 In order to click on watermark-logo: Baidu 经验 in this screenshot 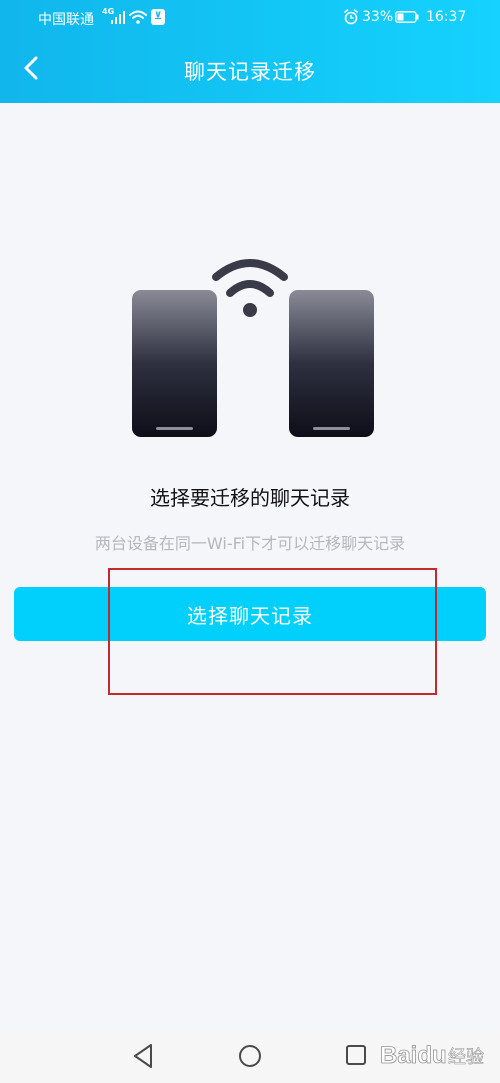, I will do `click(432, 1056)`.